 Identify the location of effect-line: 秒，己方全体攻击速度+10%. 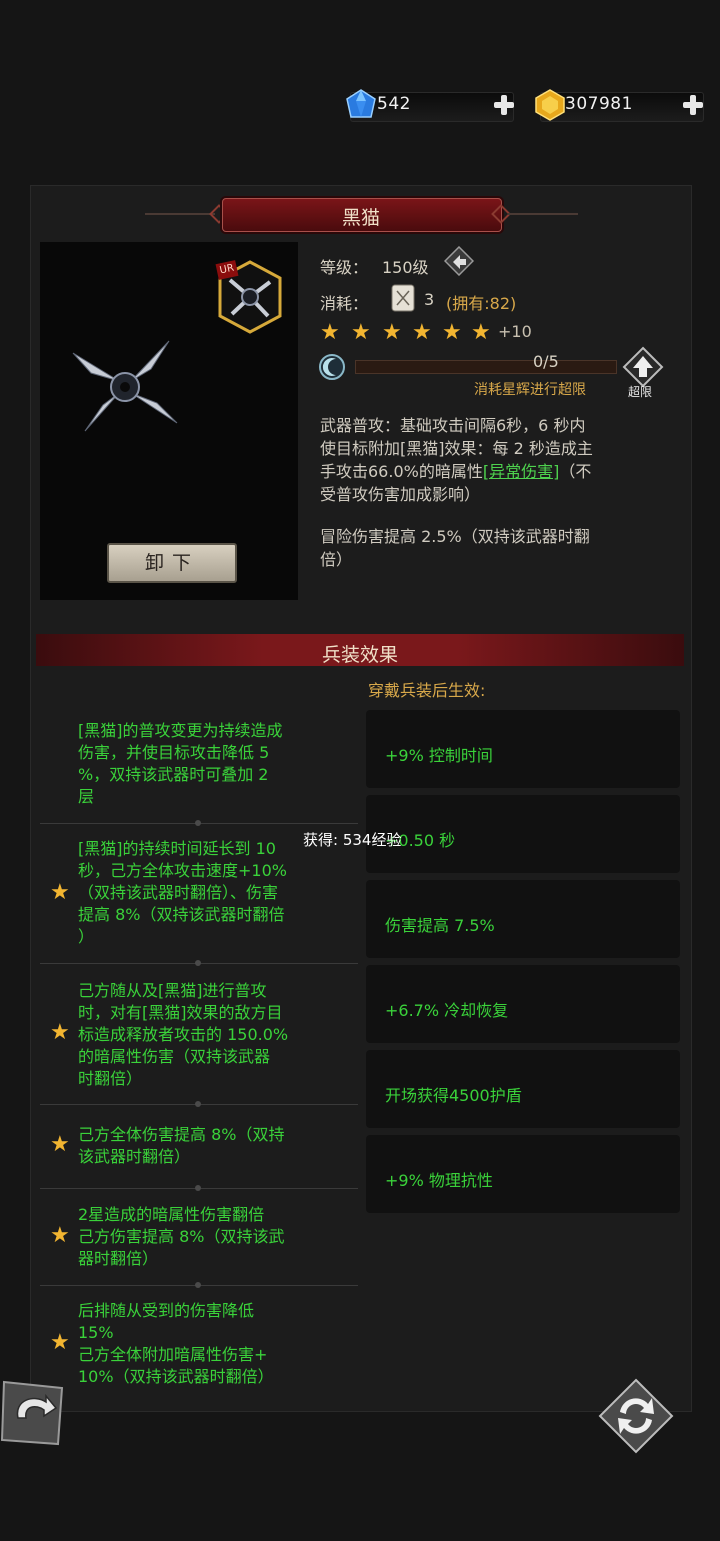
(182, 870).